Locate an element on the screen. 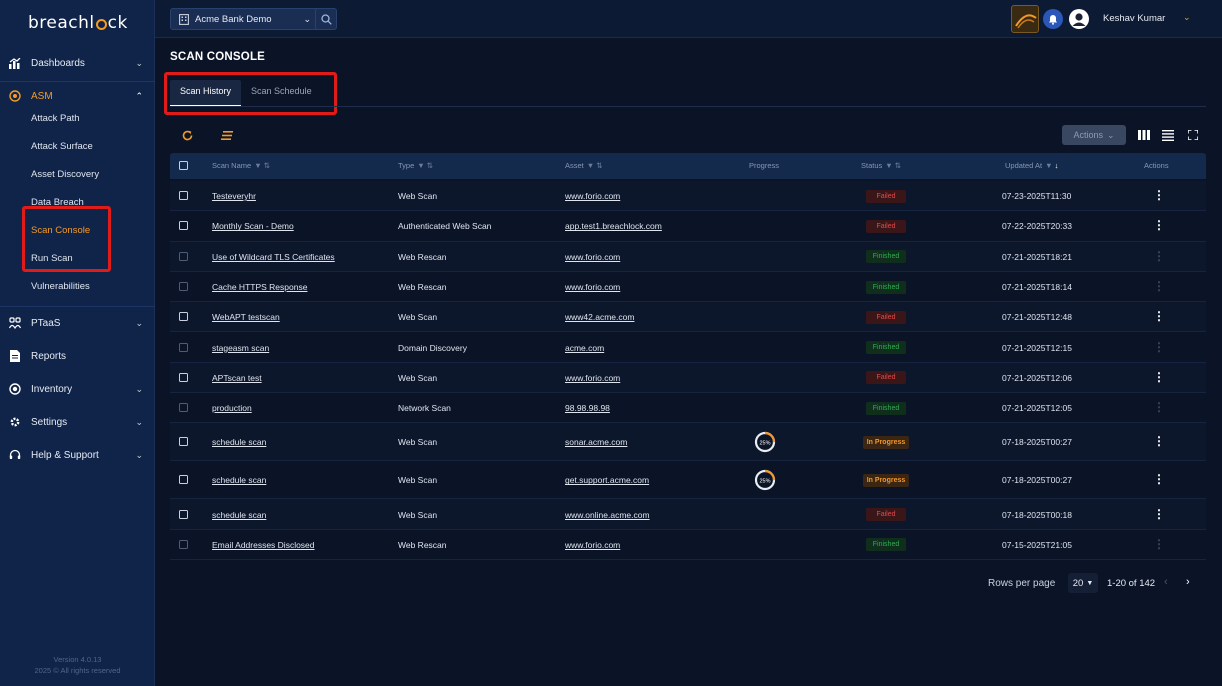 This screenshot has height=686, width=1222. column-header-type: Type ▼ ⇅ is located at coordinates (415, 165).